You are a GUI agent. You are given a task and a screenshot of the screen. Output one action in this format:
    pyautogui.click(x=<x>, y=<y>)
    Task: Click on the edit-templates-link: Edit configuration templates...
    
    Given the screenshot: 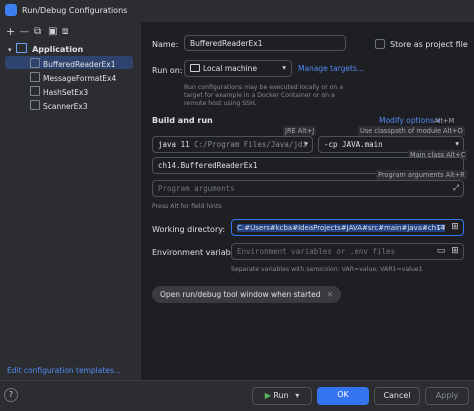 What is the action you would take?
    pyautogui.click(x=64, y=370)
    